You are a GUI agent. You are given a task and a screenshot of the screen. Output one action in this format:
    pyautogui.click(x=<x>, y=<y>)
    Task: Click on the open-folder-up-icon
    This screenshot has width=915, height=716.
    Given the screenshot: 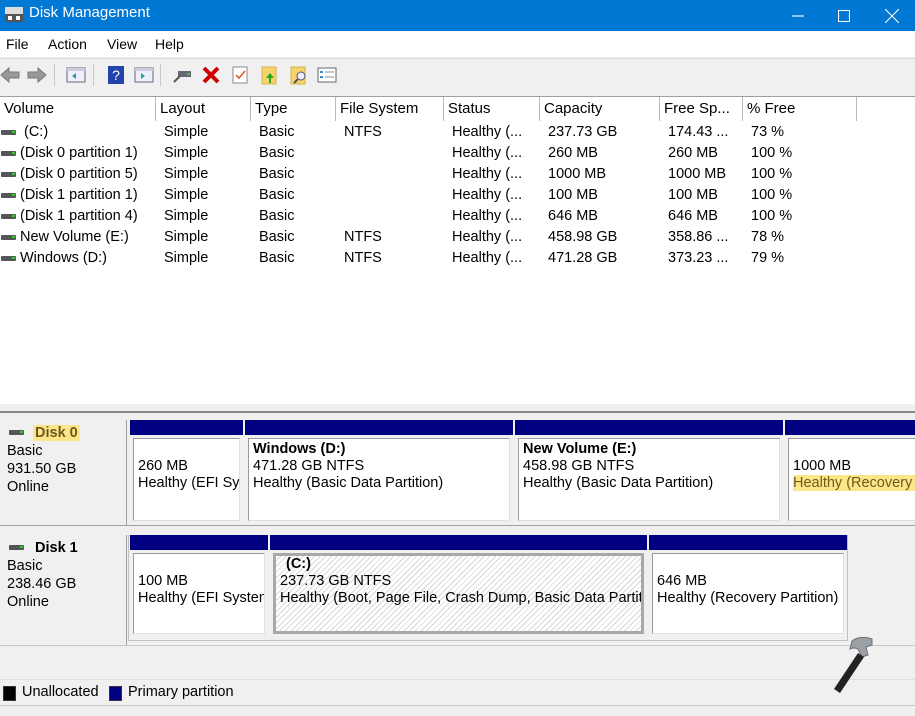 What is the action you would take?
    pyautogui.click(x=270, y=75)
    